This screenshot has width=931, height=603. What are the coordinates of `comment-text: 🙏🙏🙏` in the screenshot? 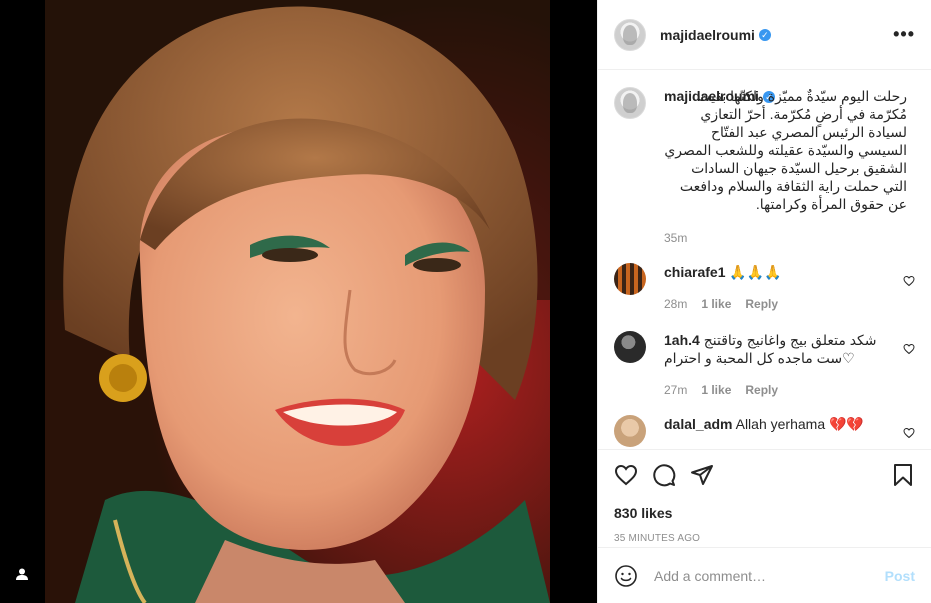 It's located at (755, 272).